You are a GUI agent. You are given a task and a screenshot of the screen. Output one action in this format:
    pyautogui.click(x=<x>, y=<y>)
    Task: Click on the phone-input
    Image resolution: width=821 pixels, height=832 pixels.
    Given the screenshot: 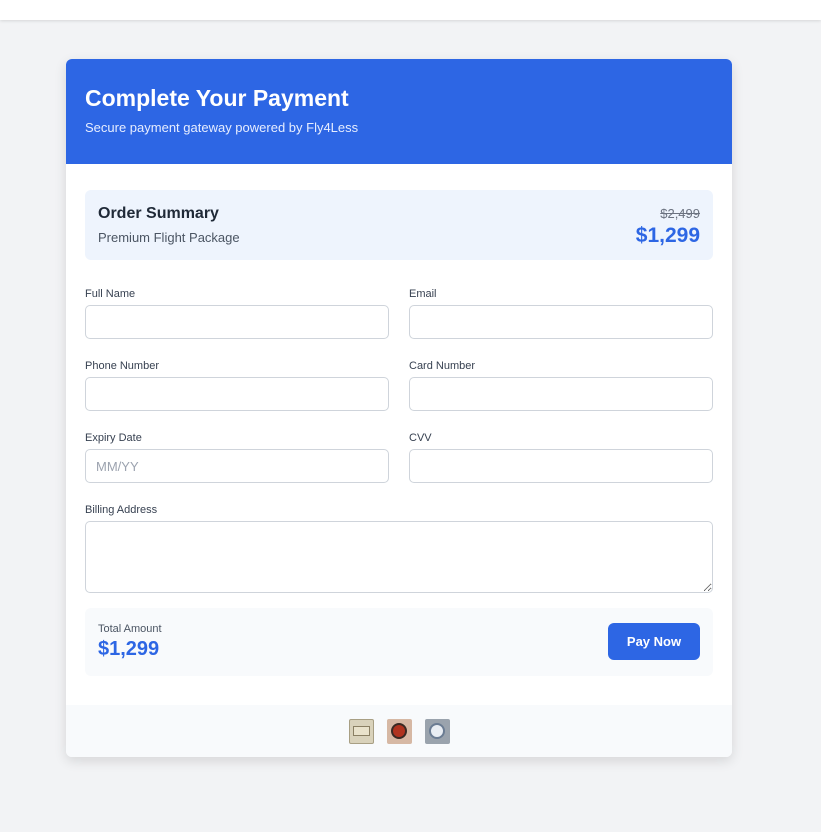 What is the action you would take?
    pyautogui.click(x=237, y=394)
    